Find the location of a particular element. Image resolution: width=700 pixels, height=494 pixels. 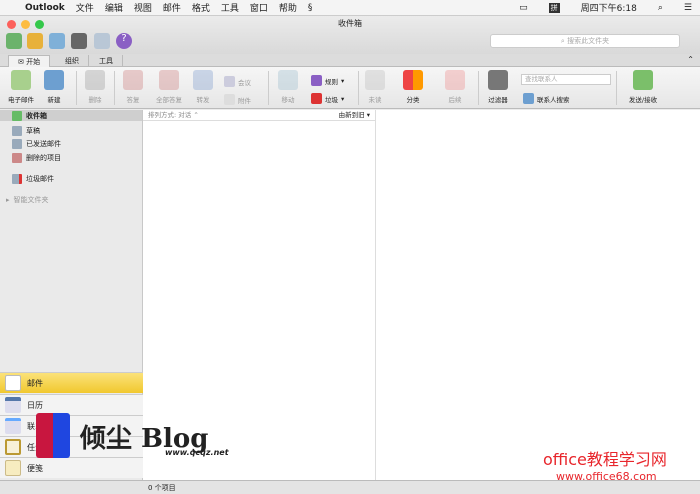

ime-icon: 拼 is located at coordinates (554, 7).